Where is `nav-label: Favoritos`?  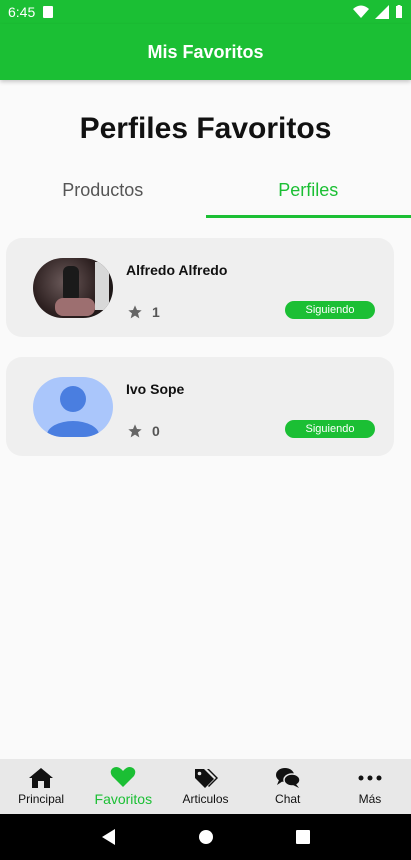 nav-label: Favoritos is located at coordinates (123, 799).